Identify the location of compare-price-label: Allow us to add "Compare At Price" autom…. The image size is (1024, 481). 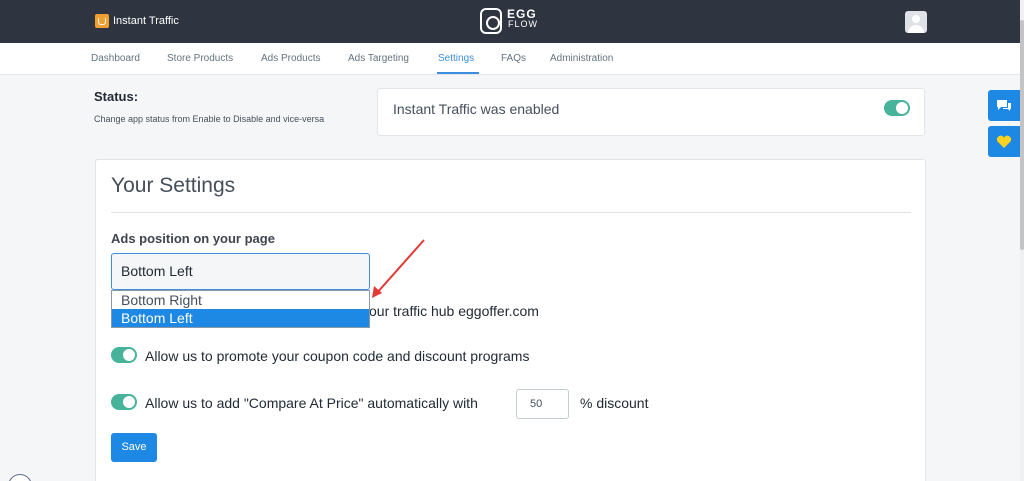
(311, 403).